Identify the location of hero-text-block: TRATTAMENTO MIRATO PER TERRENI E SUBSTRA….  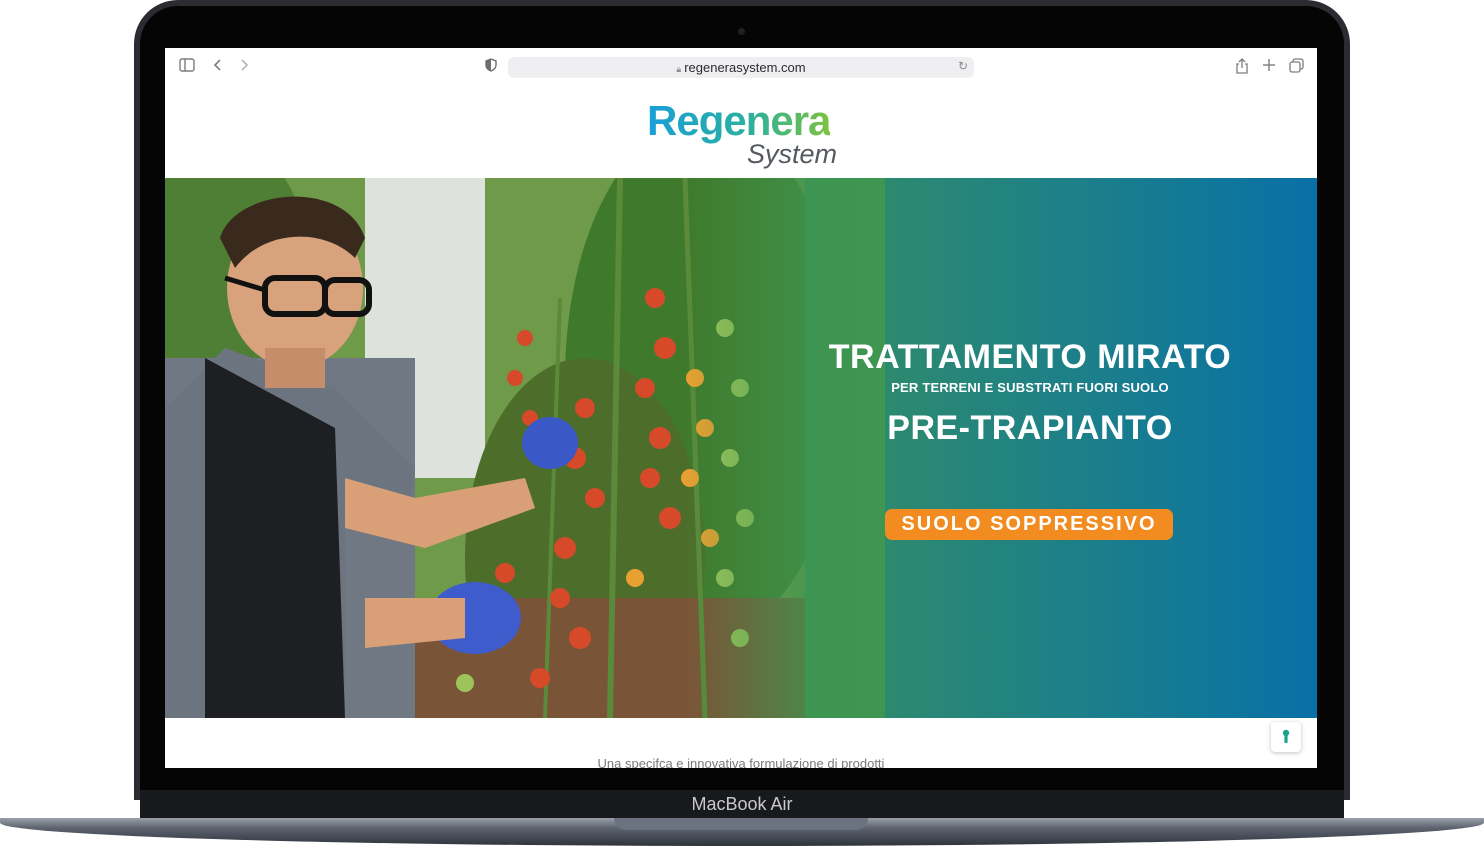
(1030, 393).